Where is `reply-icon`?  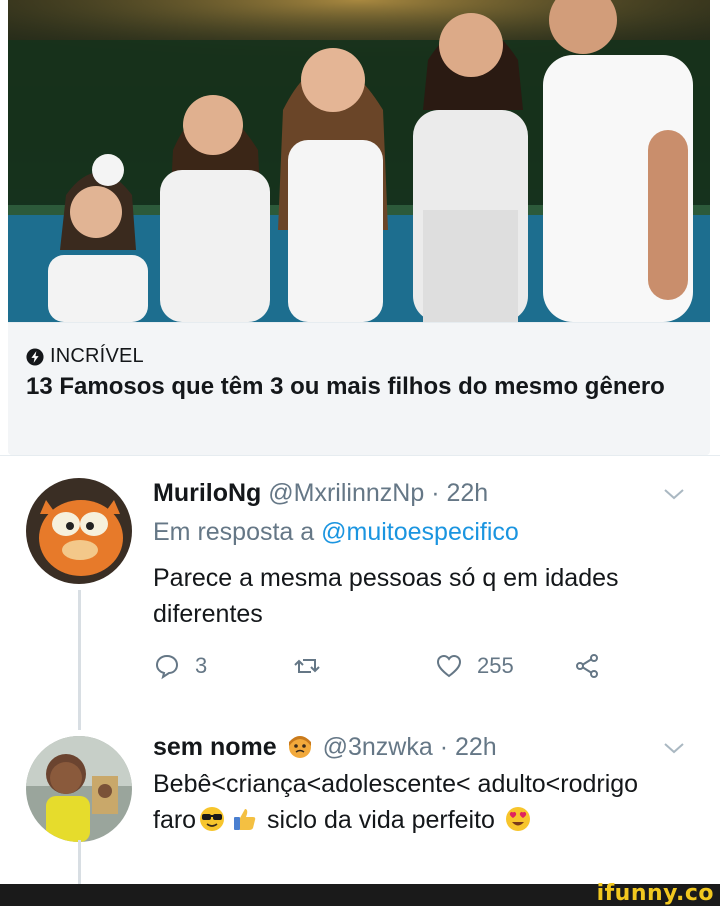 reply-icon is located at coordinates (167, 667).